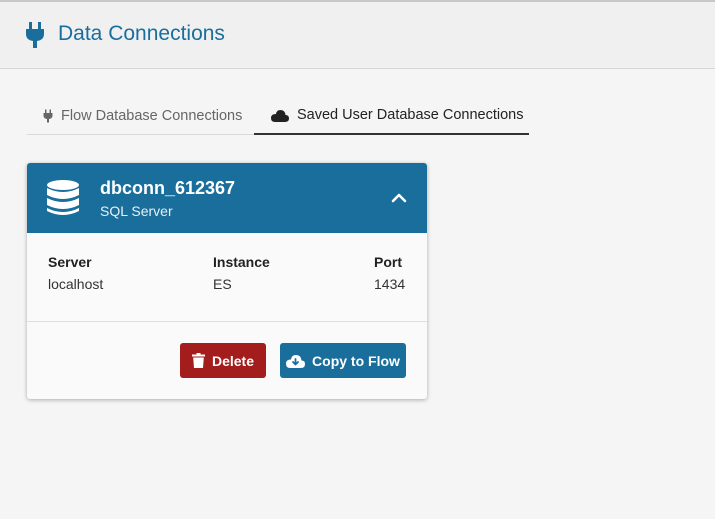 Image resolution: width=715 pixels, height=519 pixels. I want to click on connection-type: SQL Server, so click(136, 211).